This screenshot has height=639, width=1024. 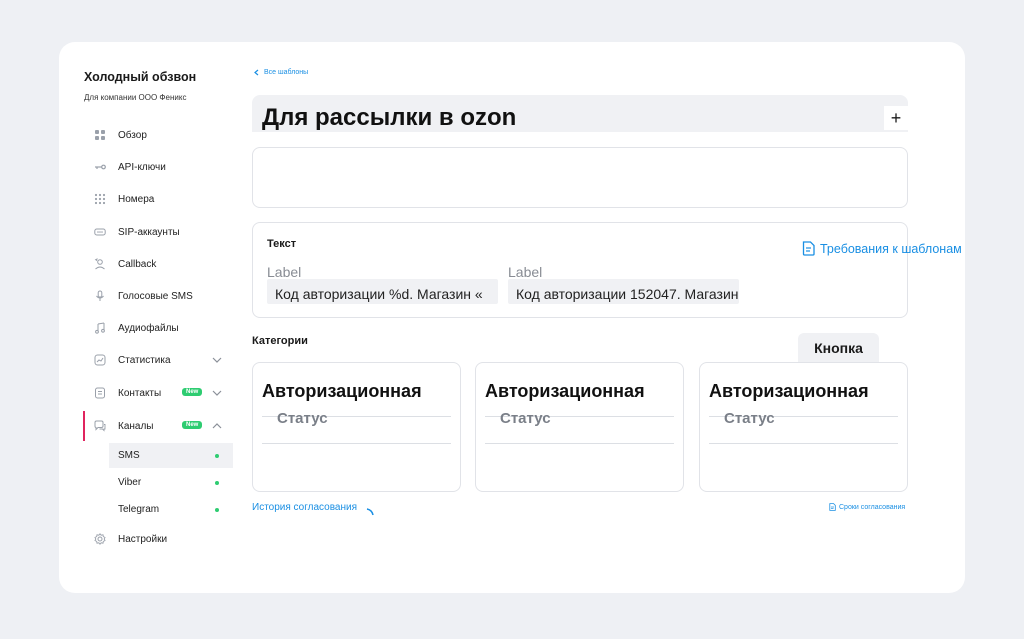 What do you see at coordinates (171, 509) in the screenshot?
I see `sidebar-subitem-telegram: Telegram` at bounding box center [171, 509].